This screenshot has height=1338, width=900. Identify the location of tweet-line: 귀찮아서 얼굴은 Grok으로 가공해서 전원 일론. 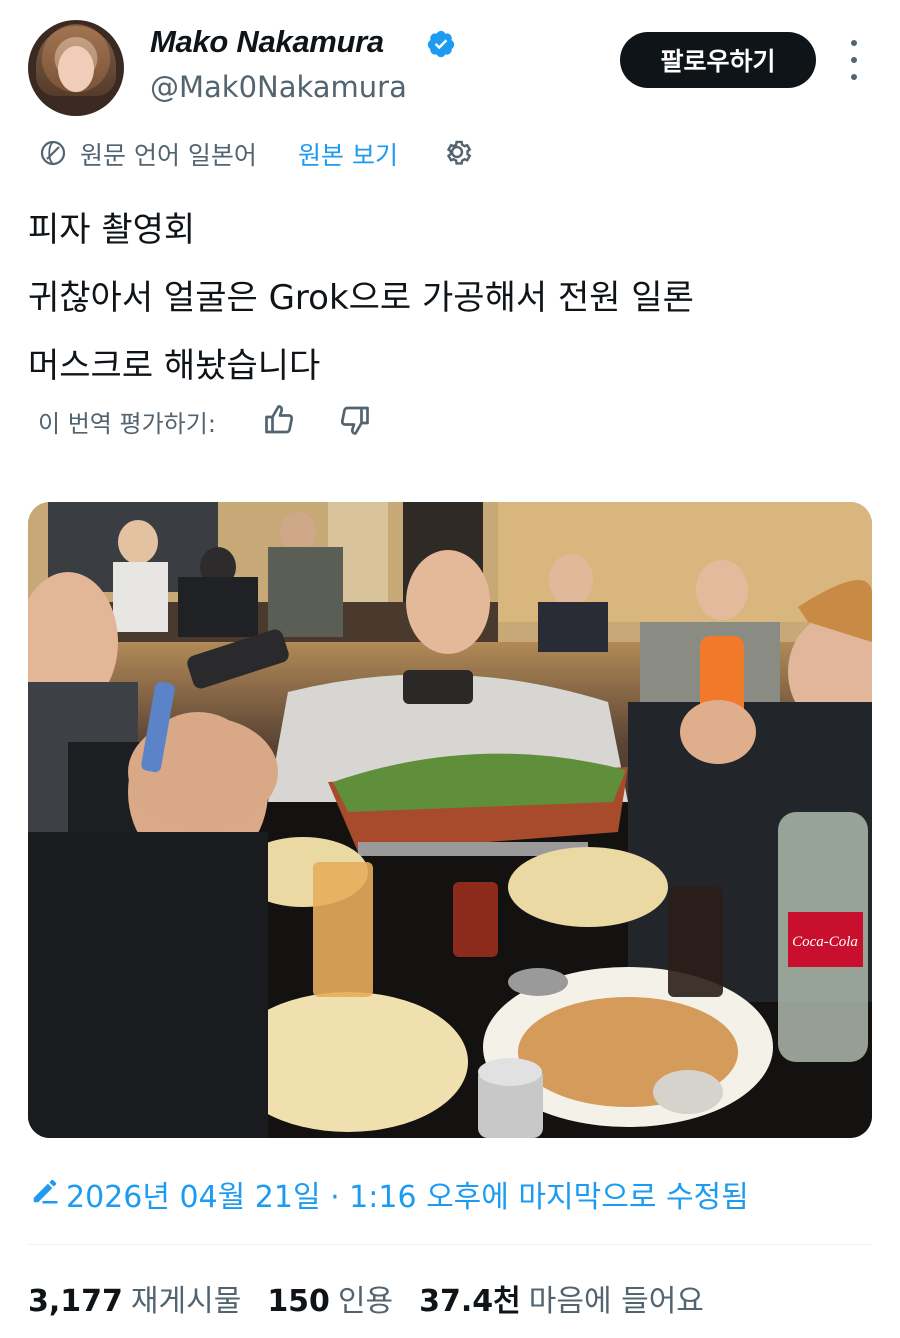
(361, 298).